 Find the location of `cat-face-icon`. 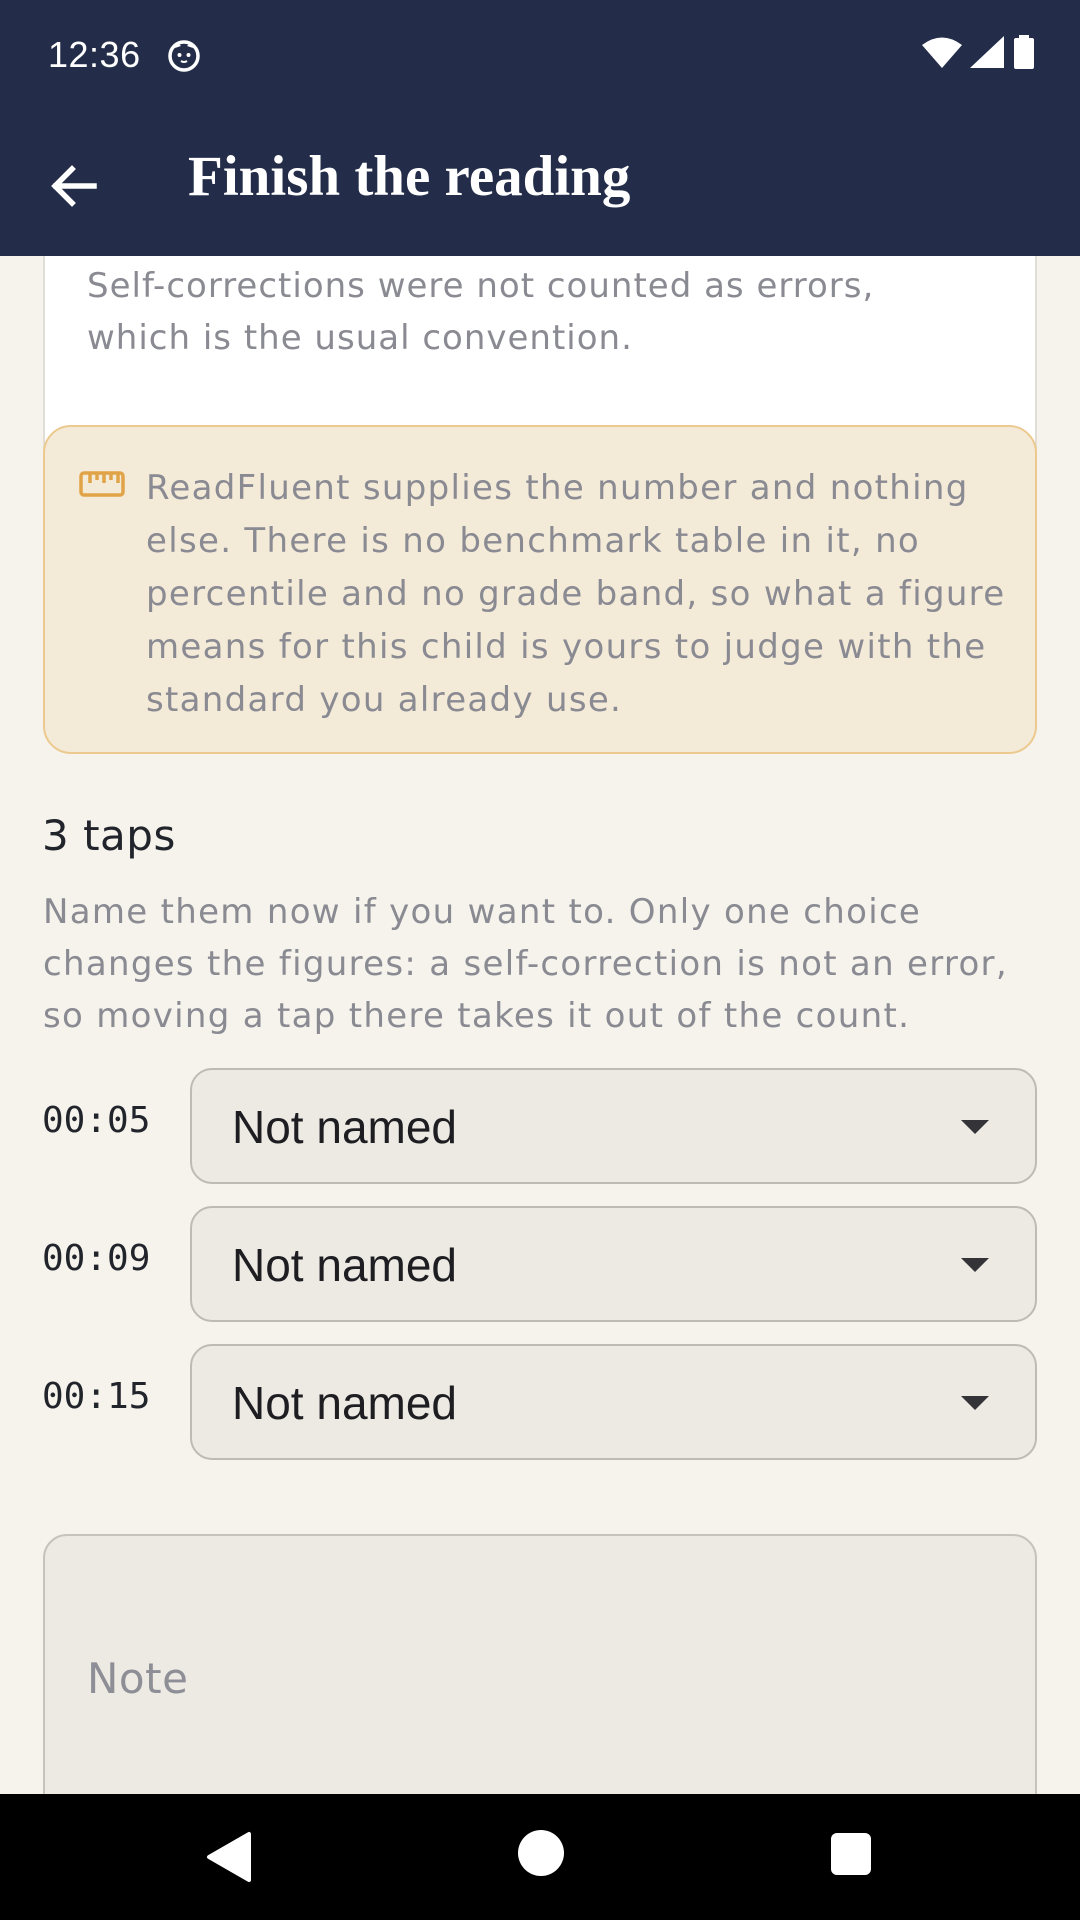

cat-face-icon is located at coordinates (184, 55).